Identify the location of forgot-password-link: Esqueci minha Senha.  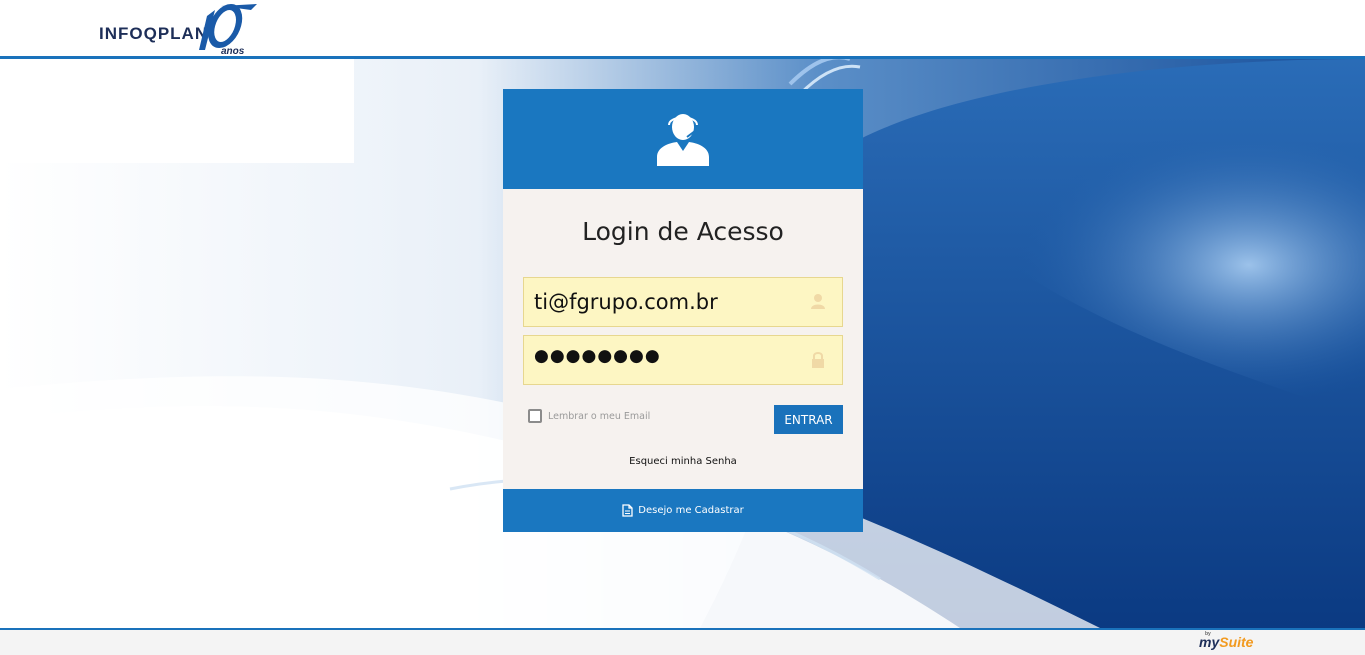
(683, 461).